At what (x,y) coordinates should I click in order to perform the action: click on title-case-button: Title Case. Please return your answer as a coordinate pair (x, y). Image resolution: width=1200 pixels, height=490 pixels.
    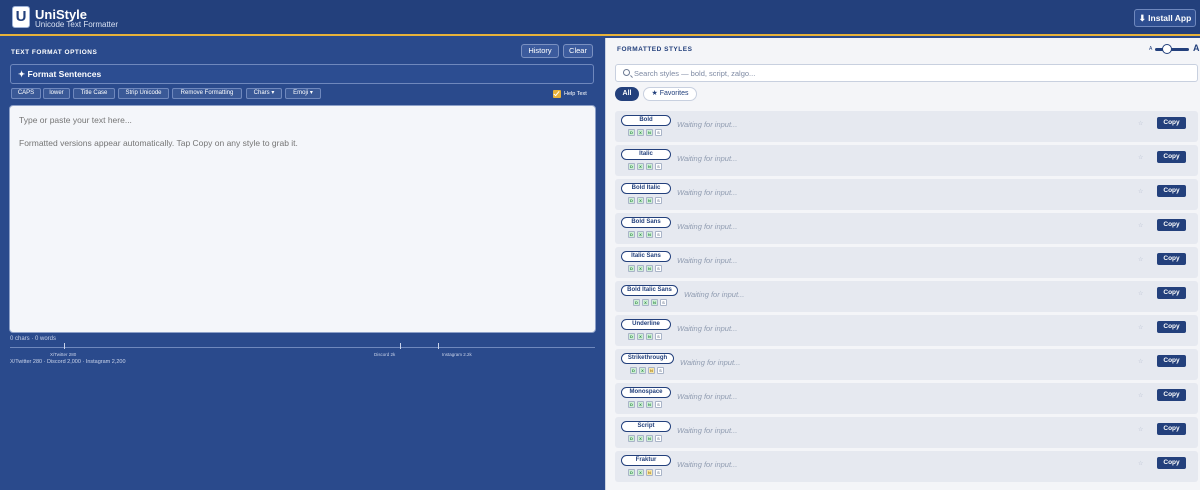
    Looking at the image, I should click on (94, 93).